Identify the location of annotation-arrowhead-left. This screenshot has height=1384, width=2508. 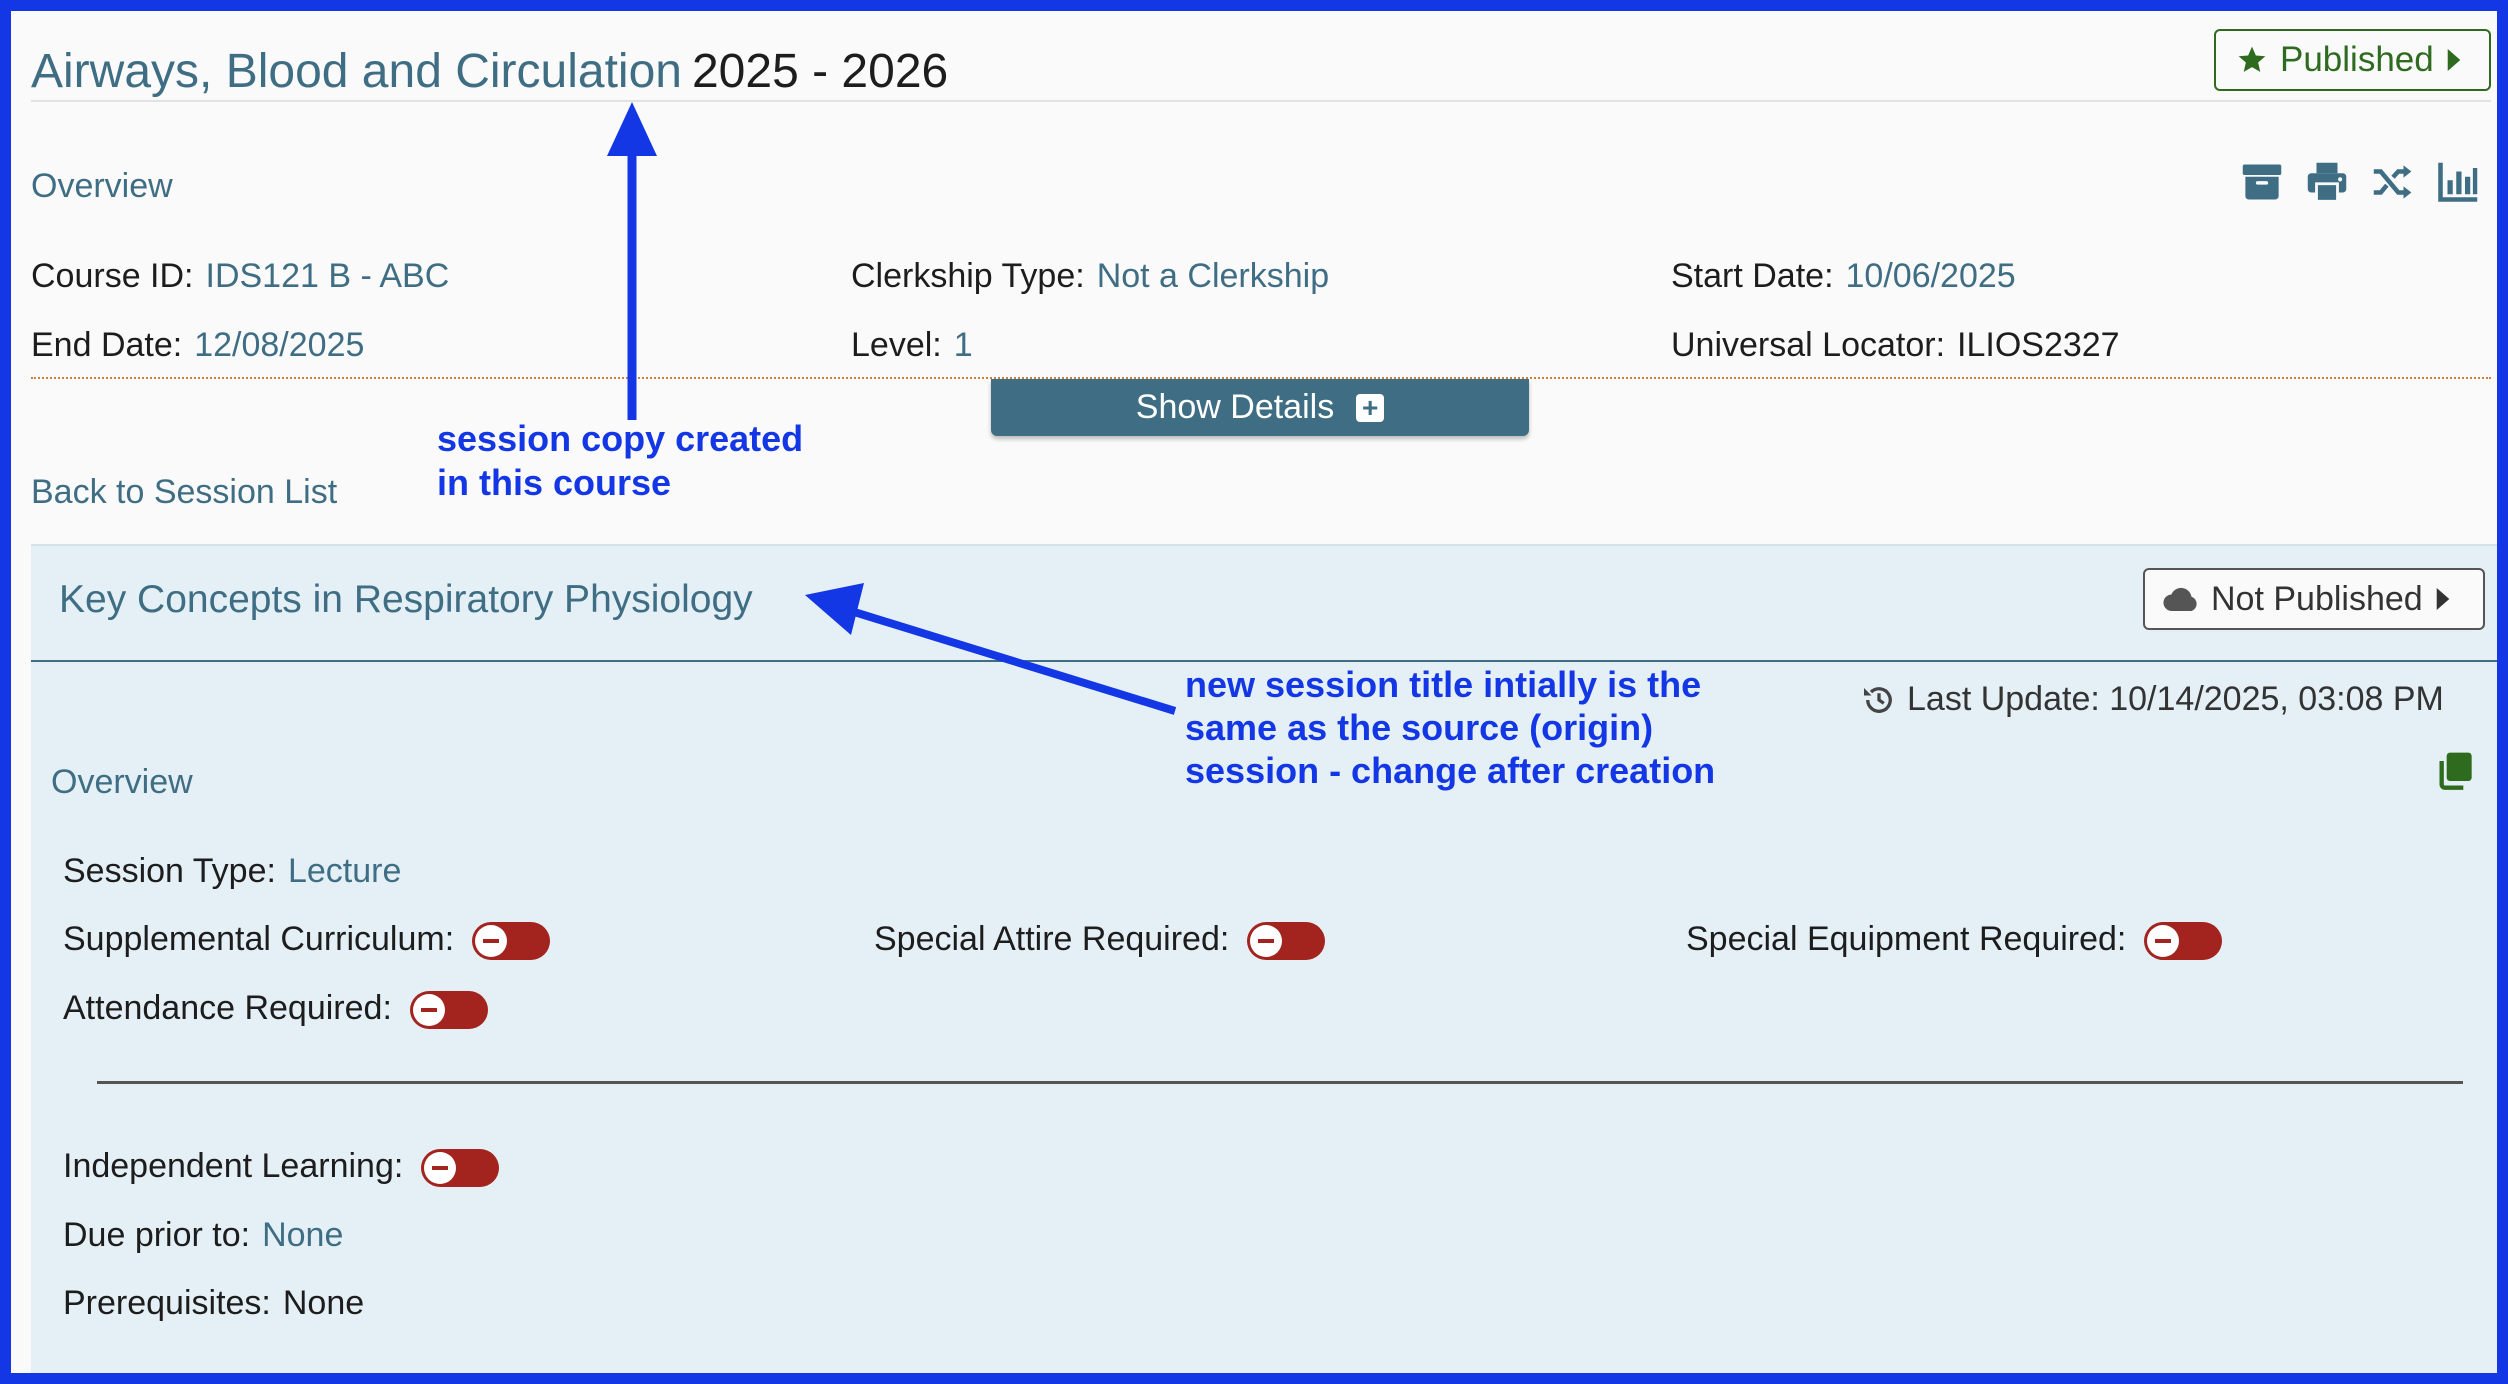
(834, 609).